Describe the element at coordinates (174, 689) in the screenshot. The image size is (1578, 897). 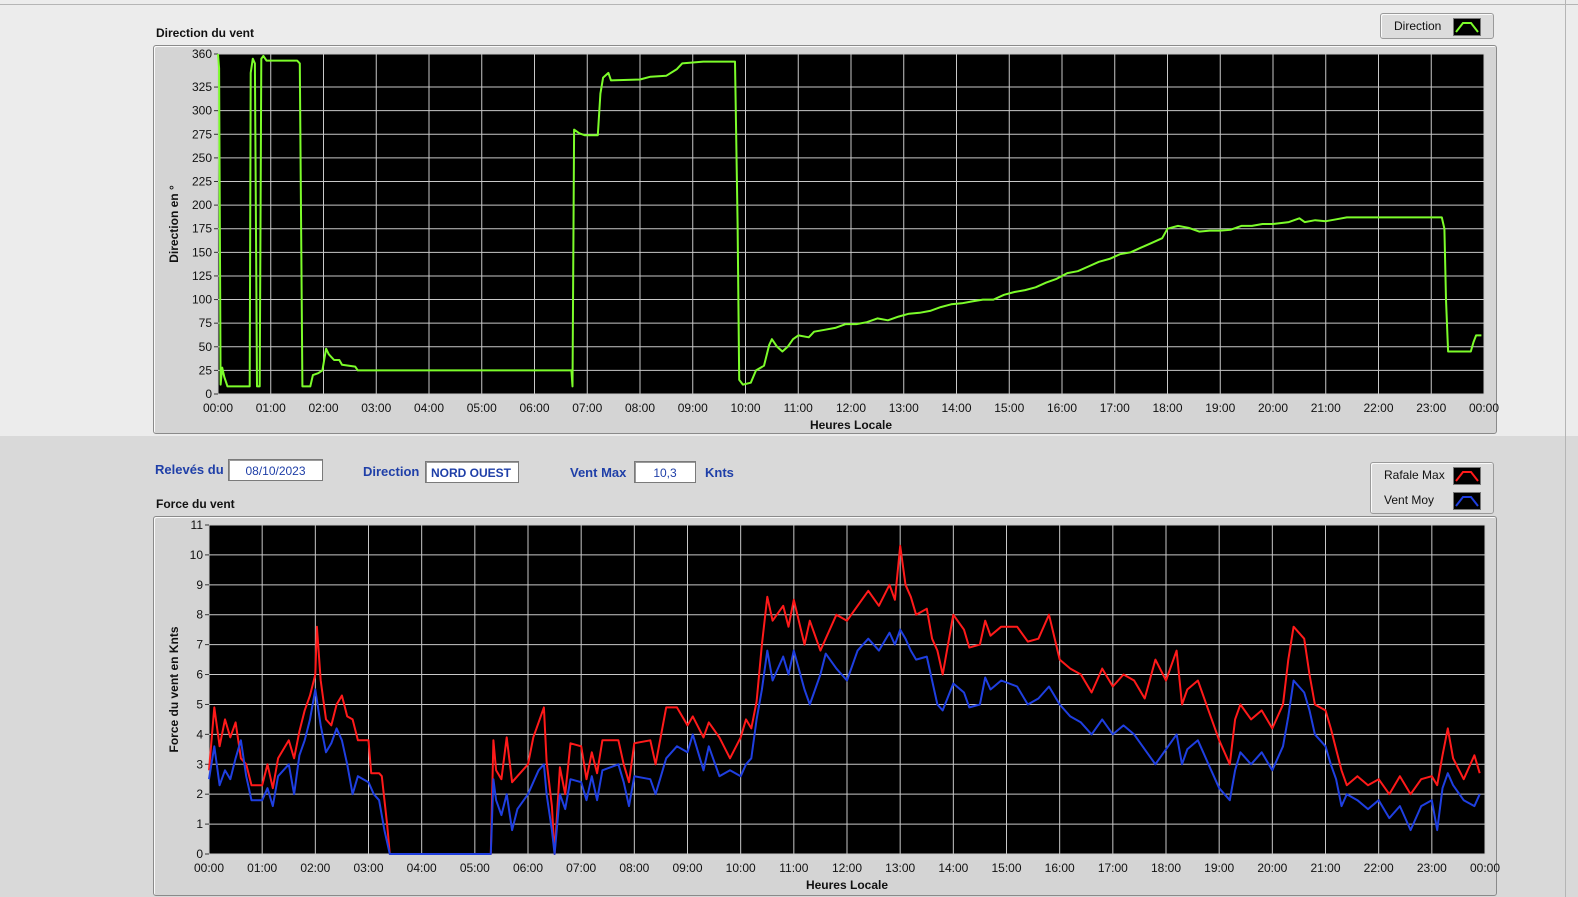
I see `y-axis-title: Force du vent en Knts` at that location.